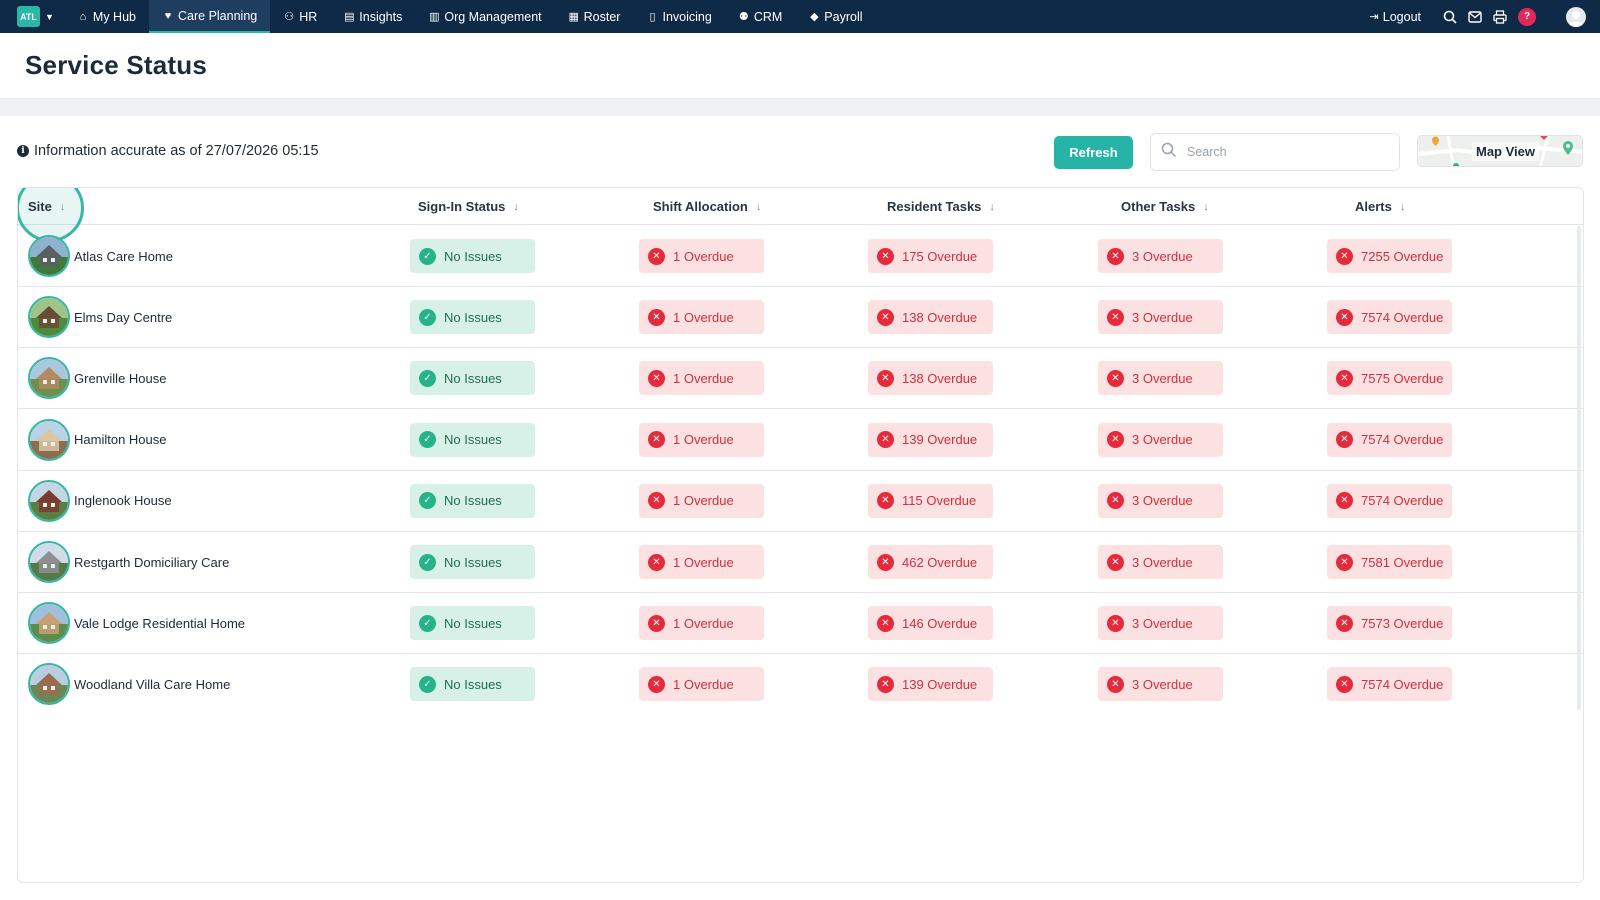 The height and width of the screenshot is (900, 1600). I want to click on nav-item-hr: ⚇ HR, so click(300, 16).